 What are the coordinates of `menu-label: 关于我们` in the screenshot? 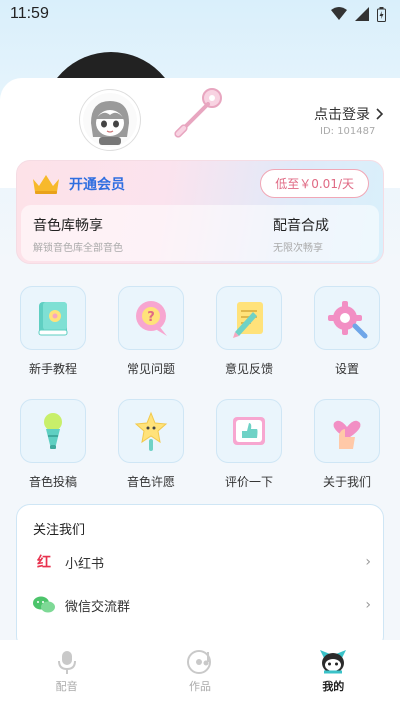 It's located at (346, 482).